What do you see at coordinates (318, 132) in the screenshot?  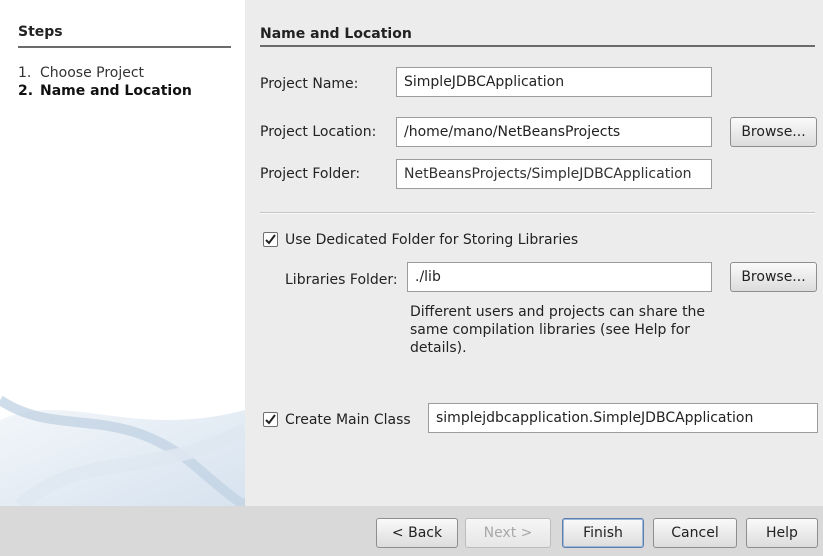 I see `project-location-label: Project Location:` at bounding box center [318, 132].